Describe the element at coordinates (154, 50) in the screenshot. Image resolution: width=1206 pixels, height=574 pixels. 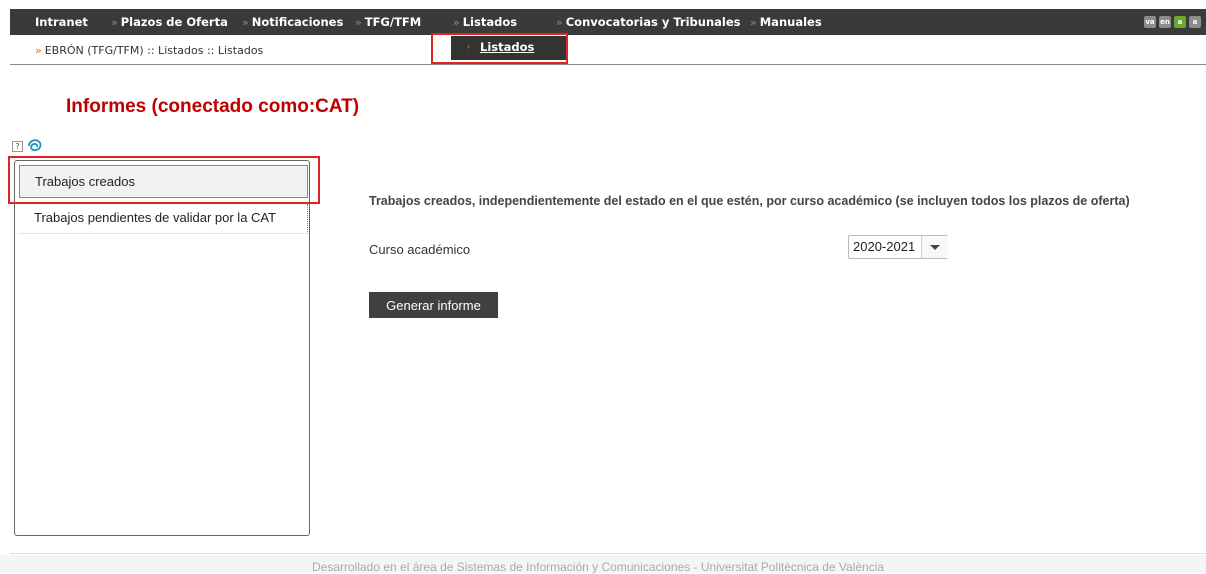
I see `breadcrumb-text: EBRÓN (TFG/TFM) :: Listados :: Listados` at that location.